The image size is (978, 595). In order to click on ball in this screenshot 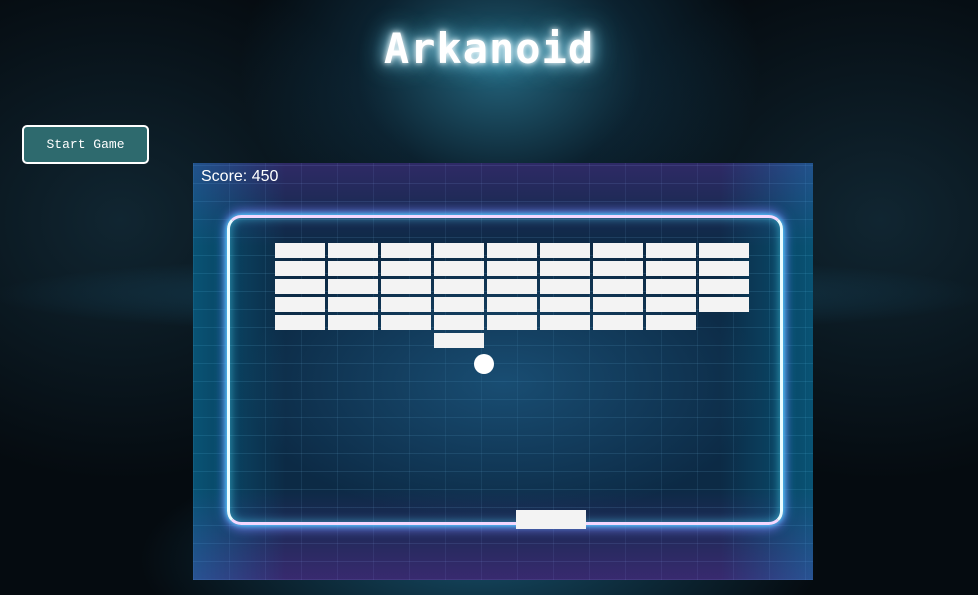, I will do `click(484, 364)`.